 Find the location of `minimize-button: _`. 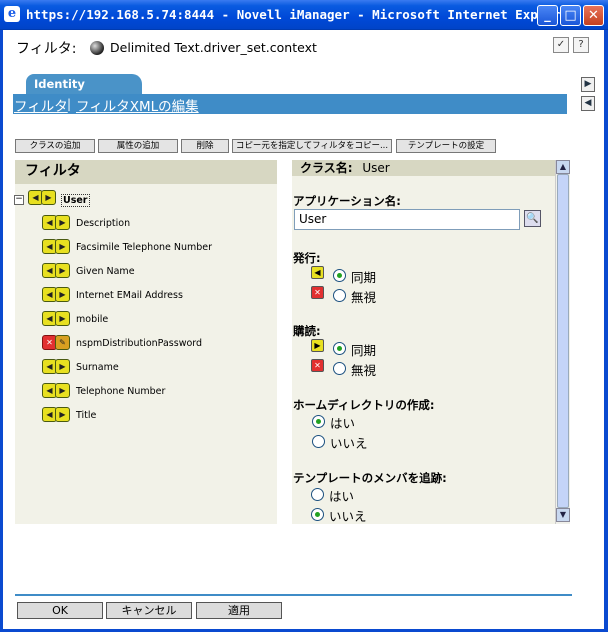

minimize-button: _ is located at coordinates (547, 15).